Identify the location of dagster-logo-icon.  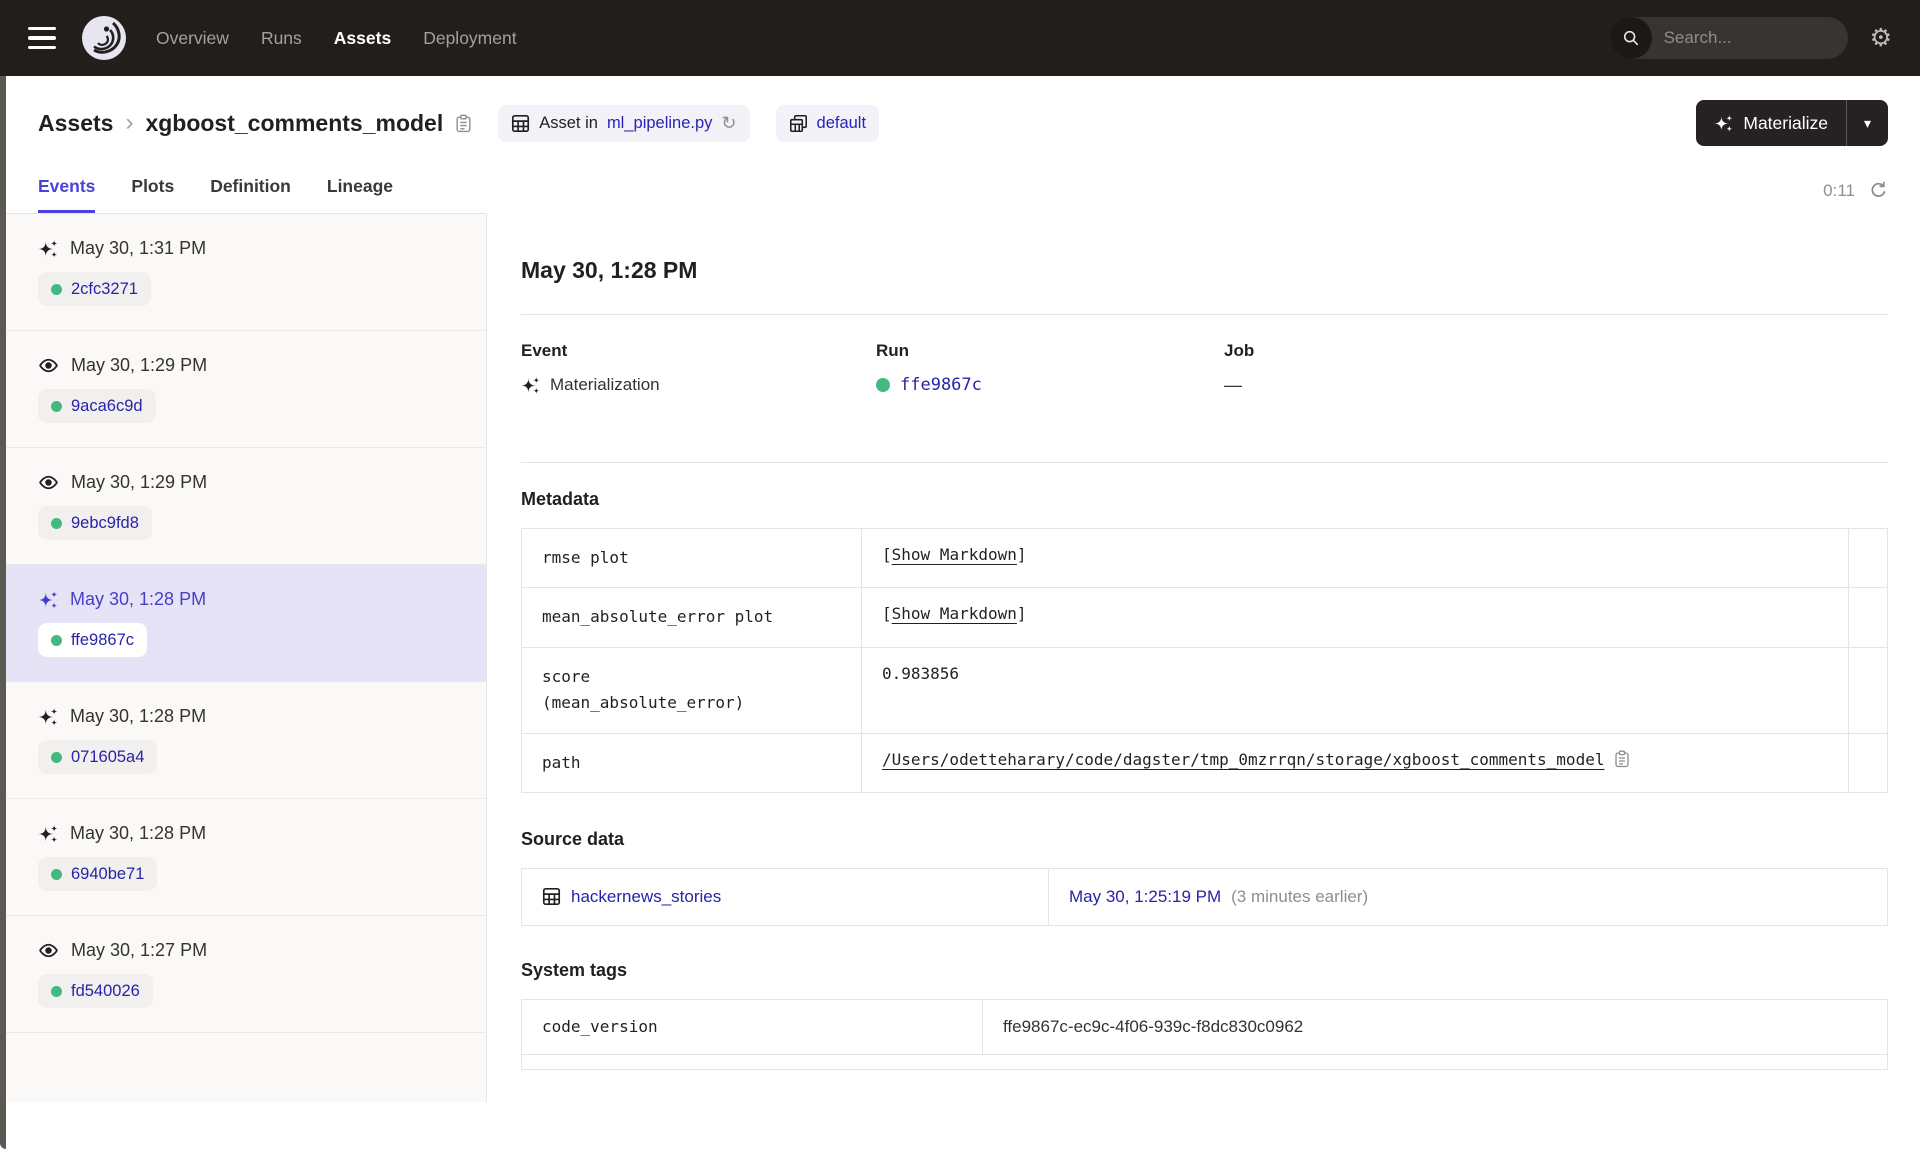
(104, 38).